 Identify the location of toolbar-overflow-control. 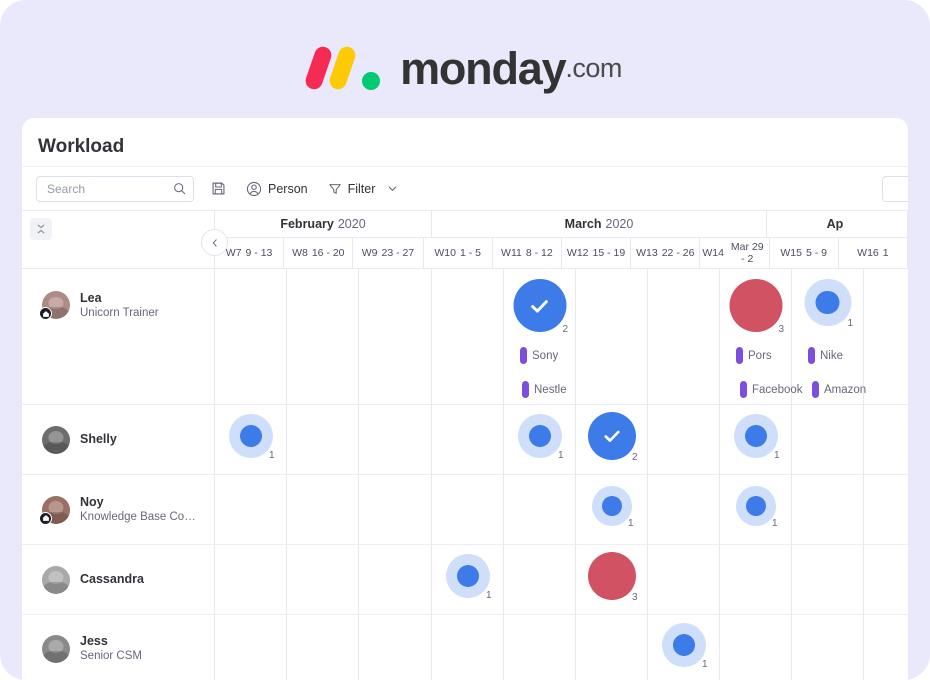
(895, 189).